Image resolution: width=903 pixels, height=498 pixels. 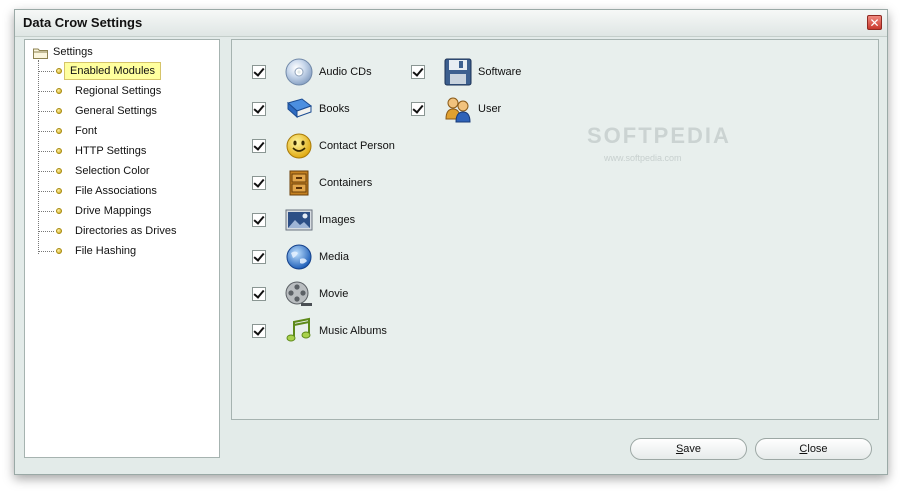 I want to click on close-button: Close, so click(x=813, y=449).